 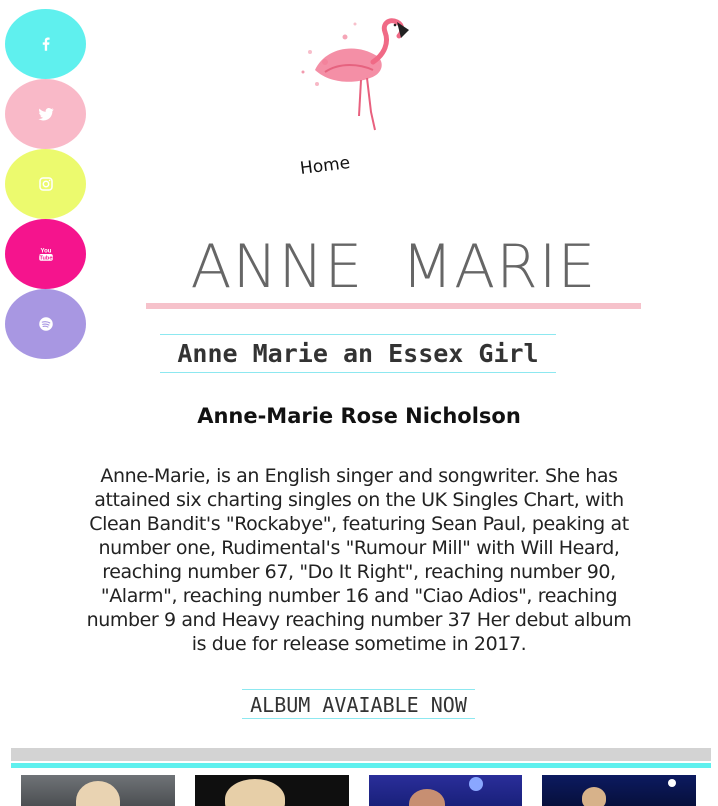 What do you see at coordinates (358, 704) in the screenshot?
I see `album-available-link: ALBUM AVAIABLE NOW` at bounding box center [358, 704].